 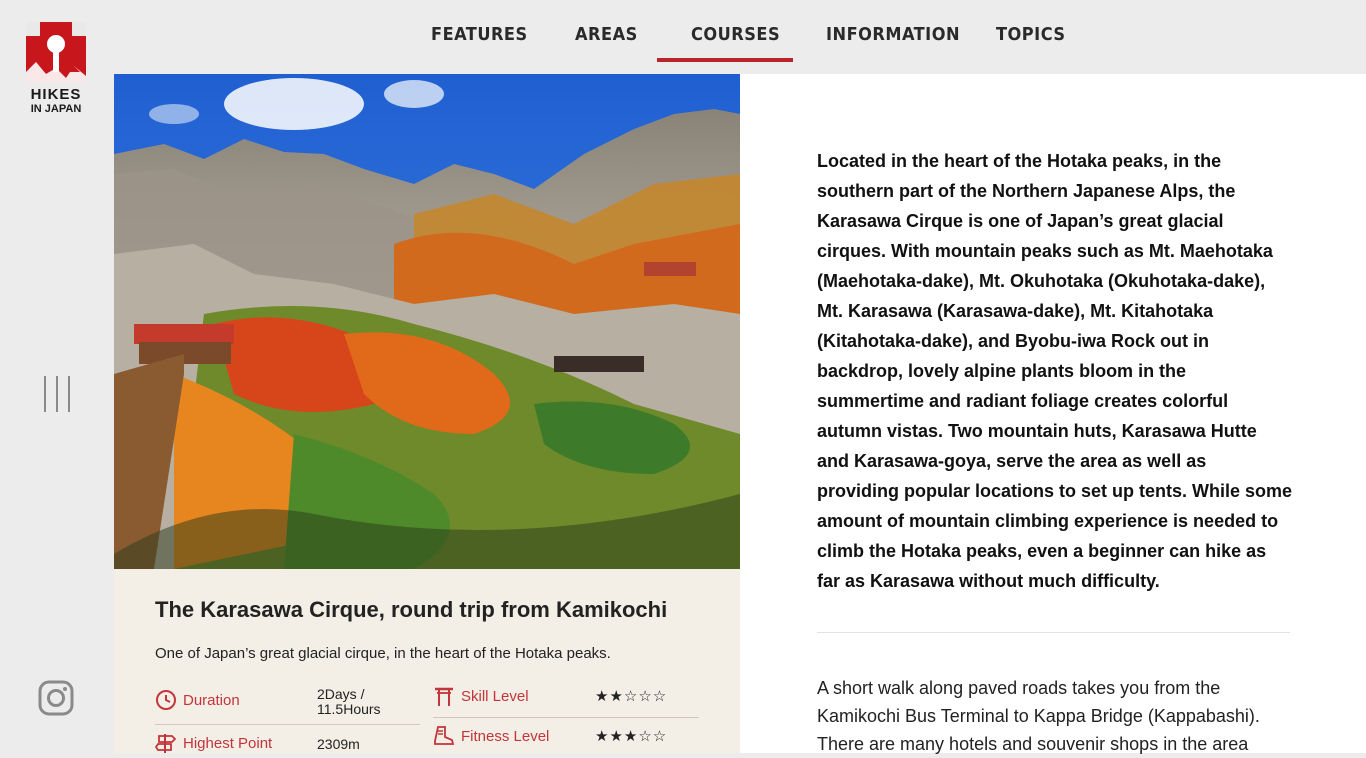 I want to click on nav-courses: COURSES, so click(x=735, y=34).